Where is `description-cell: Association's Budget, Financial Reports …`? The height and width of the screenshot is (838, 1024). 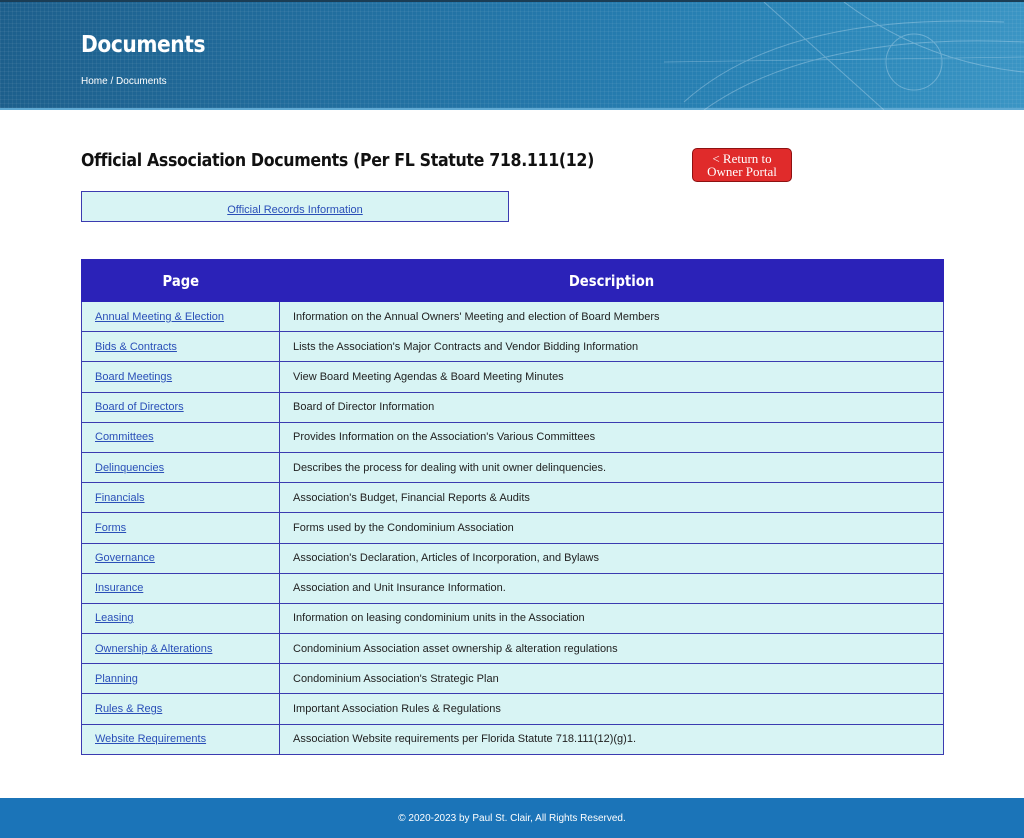
description-cell: Association's Budget, Financial Reports … is located at coordinates (611, 498).